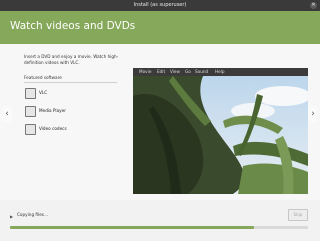 This screenshot has height=241, width=320. What do you see at coordinates (73, 26) in the screenshot?
I see `slide-title: Watch videos and DVDs` at bounding box center [73, 26].